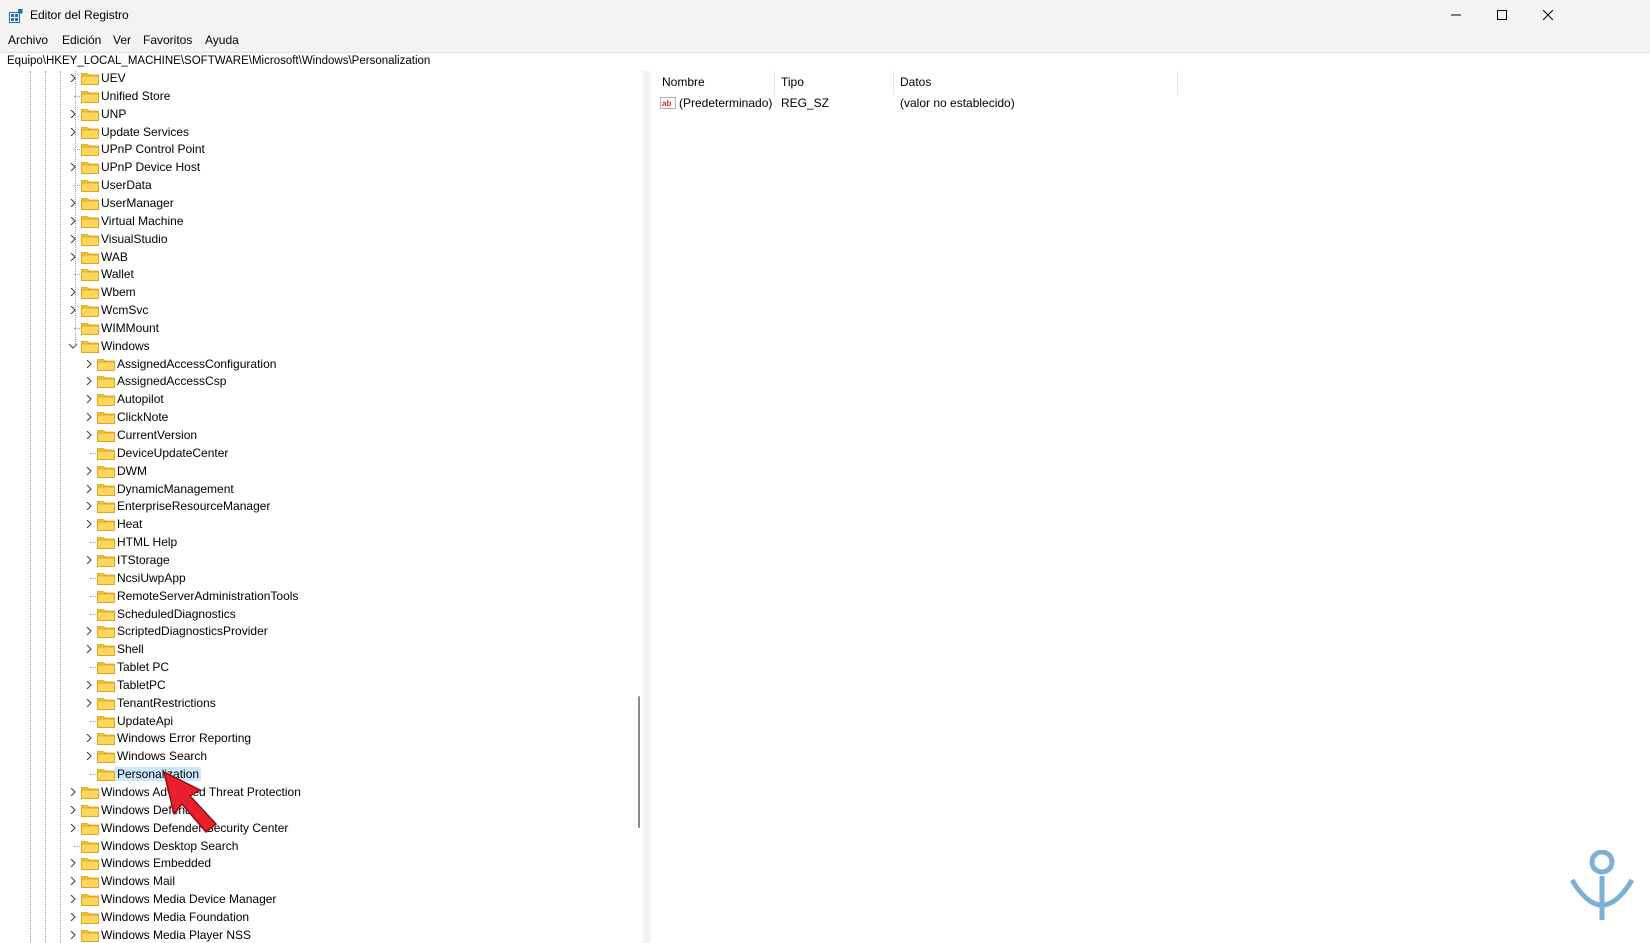  I want to click on tree-item: UserManager, so click(280, 203).